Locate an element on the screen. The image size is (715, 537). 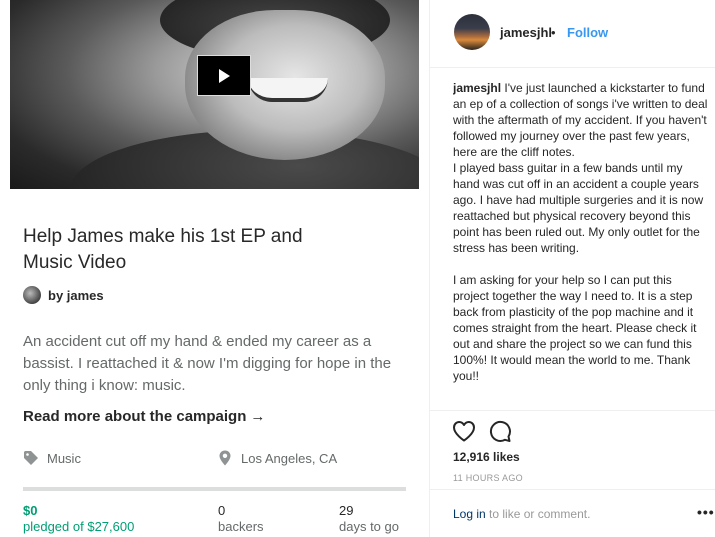
days-label: days to go is located at coordinates (369, 526).